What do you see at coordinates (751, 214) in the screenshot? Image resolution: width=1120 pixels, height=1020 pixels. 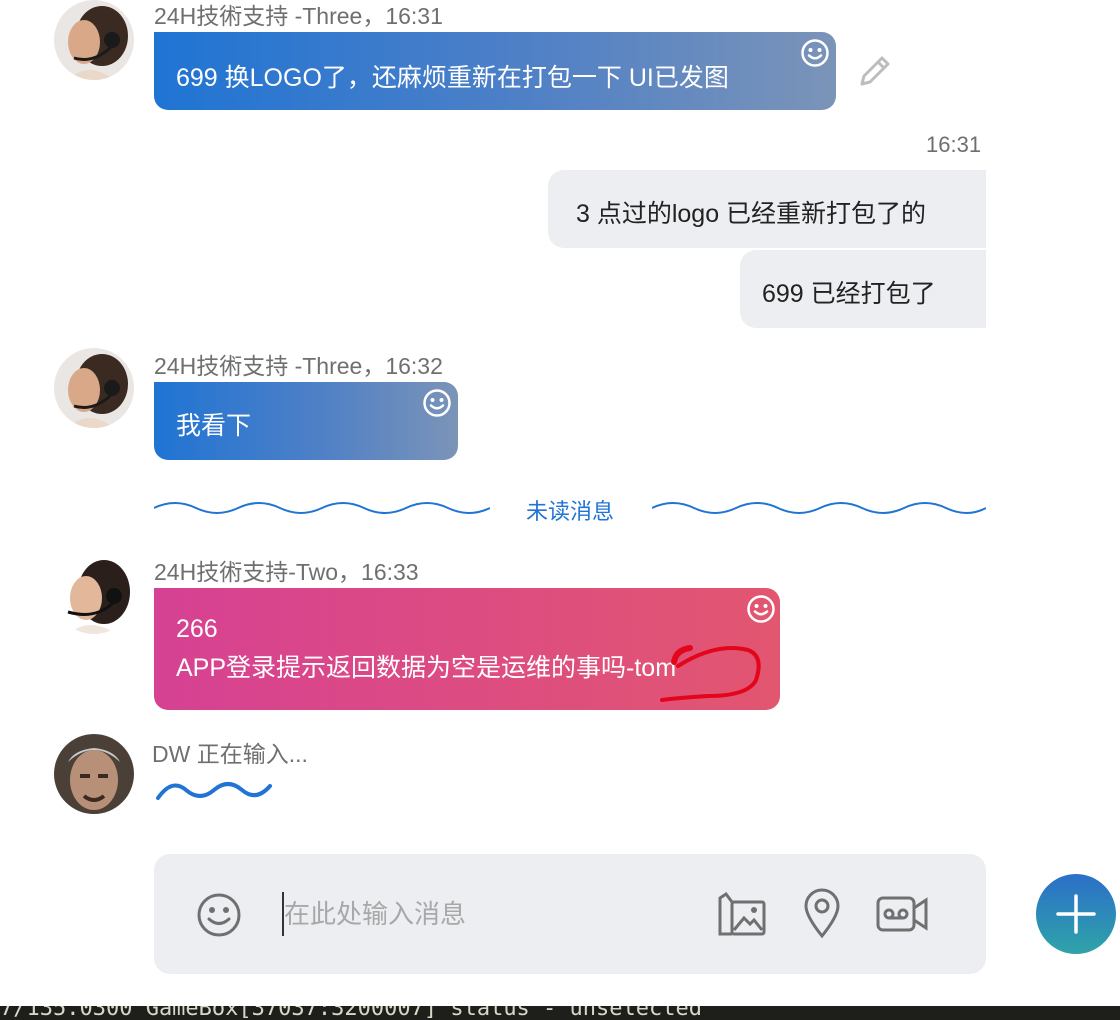 I see `message-text: 3 点过的logo 已经重新打包了的` at bounding box center [751, 214].